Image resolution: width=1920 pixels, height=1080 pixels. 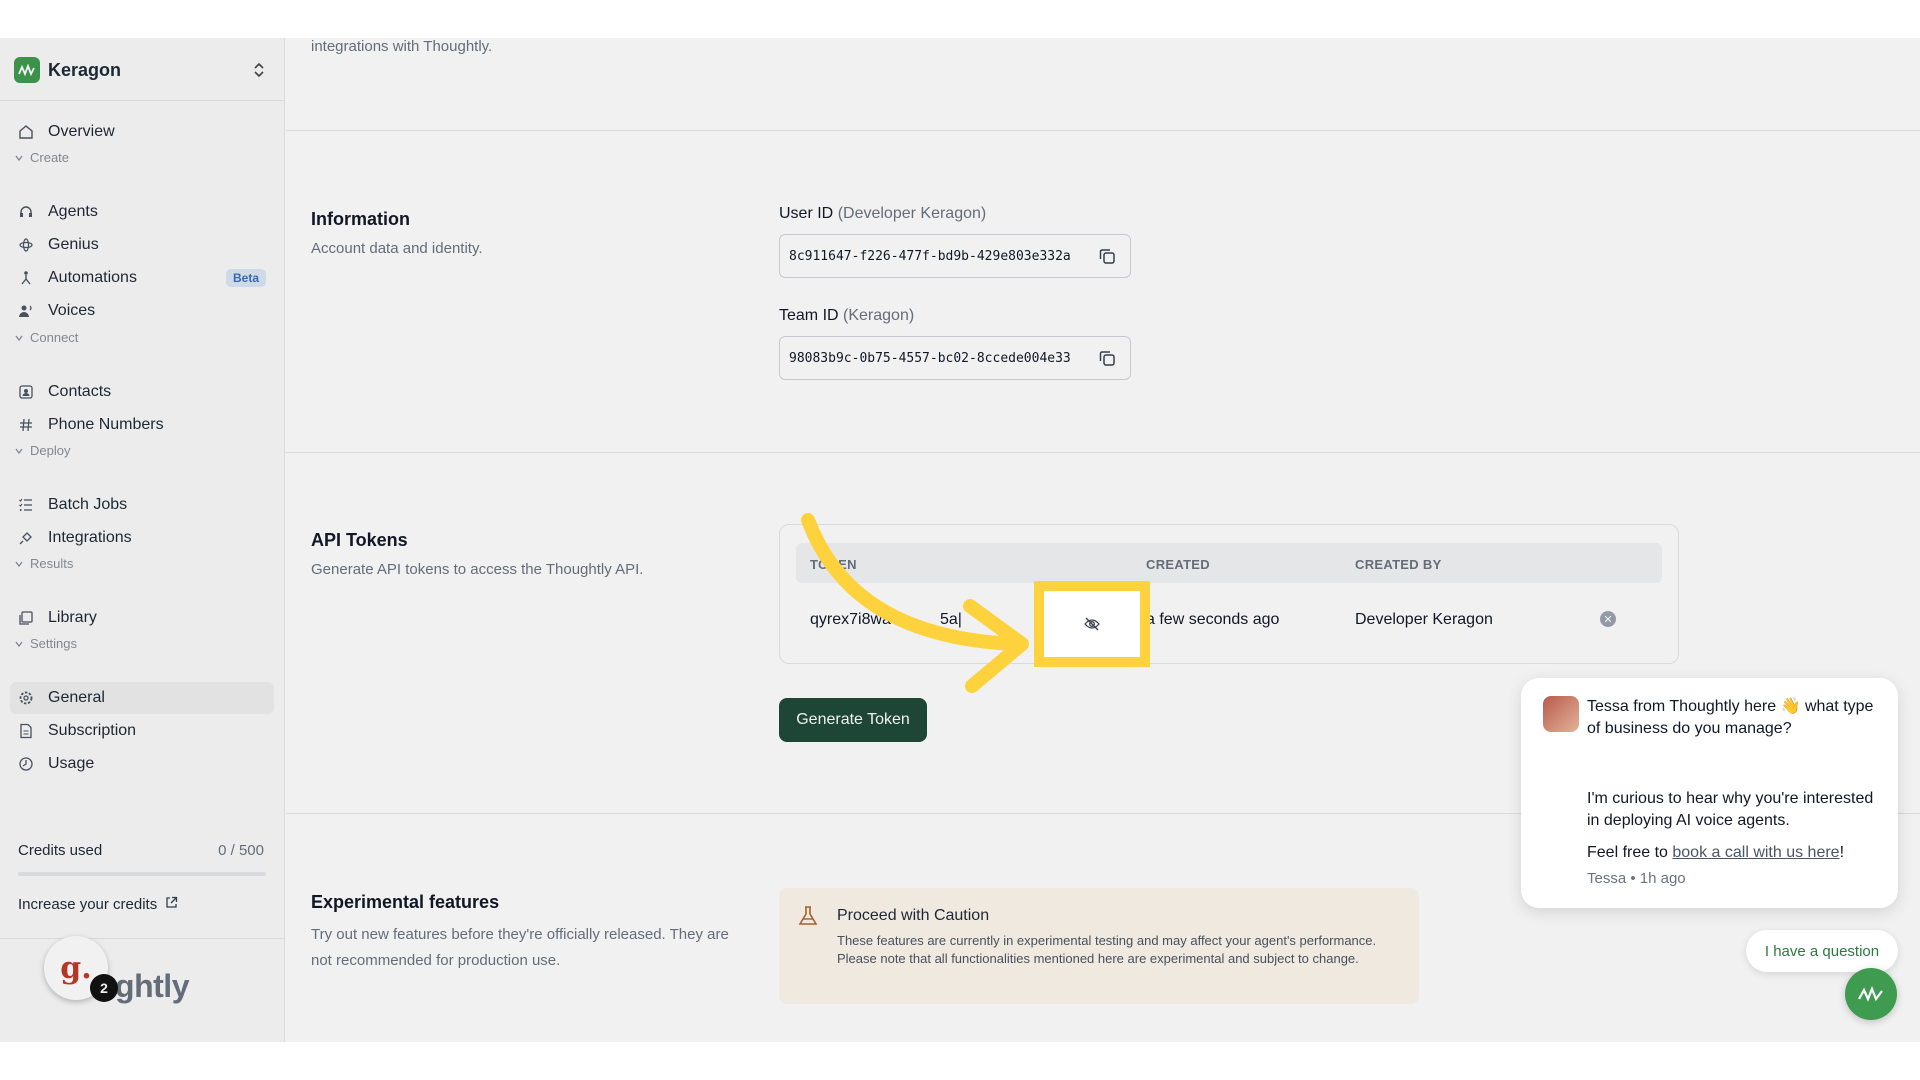 I want to click on gear-icon, so click(x=26, y=698).